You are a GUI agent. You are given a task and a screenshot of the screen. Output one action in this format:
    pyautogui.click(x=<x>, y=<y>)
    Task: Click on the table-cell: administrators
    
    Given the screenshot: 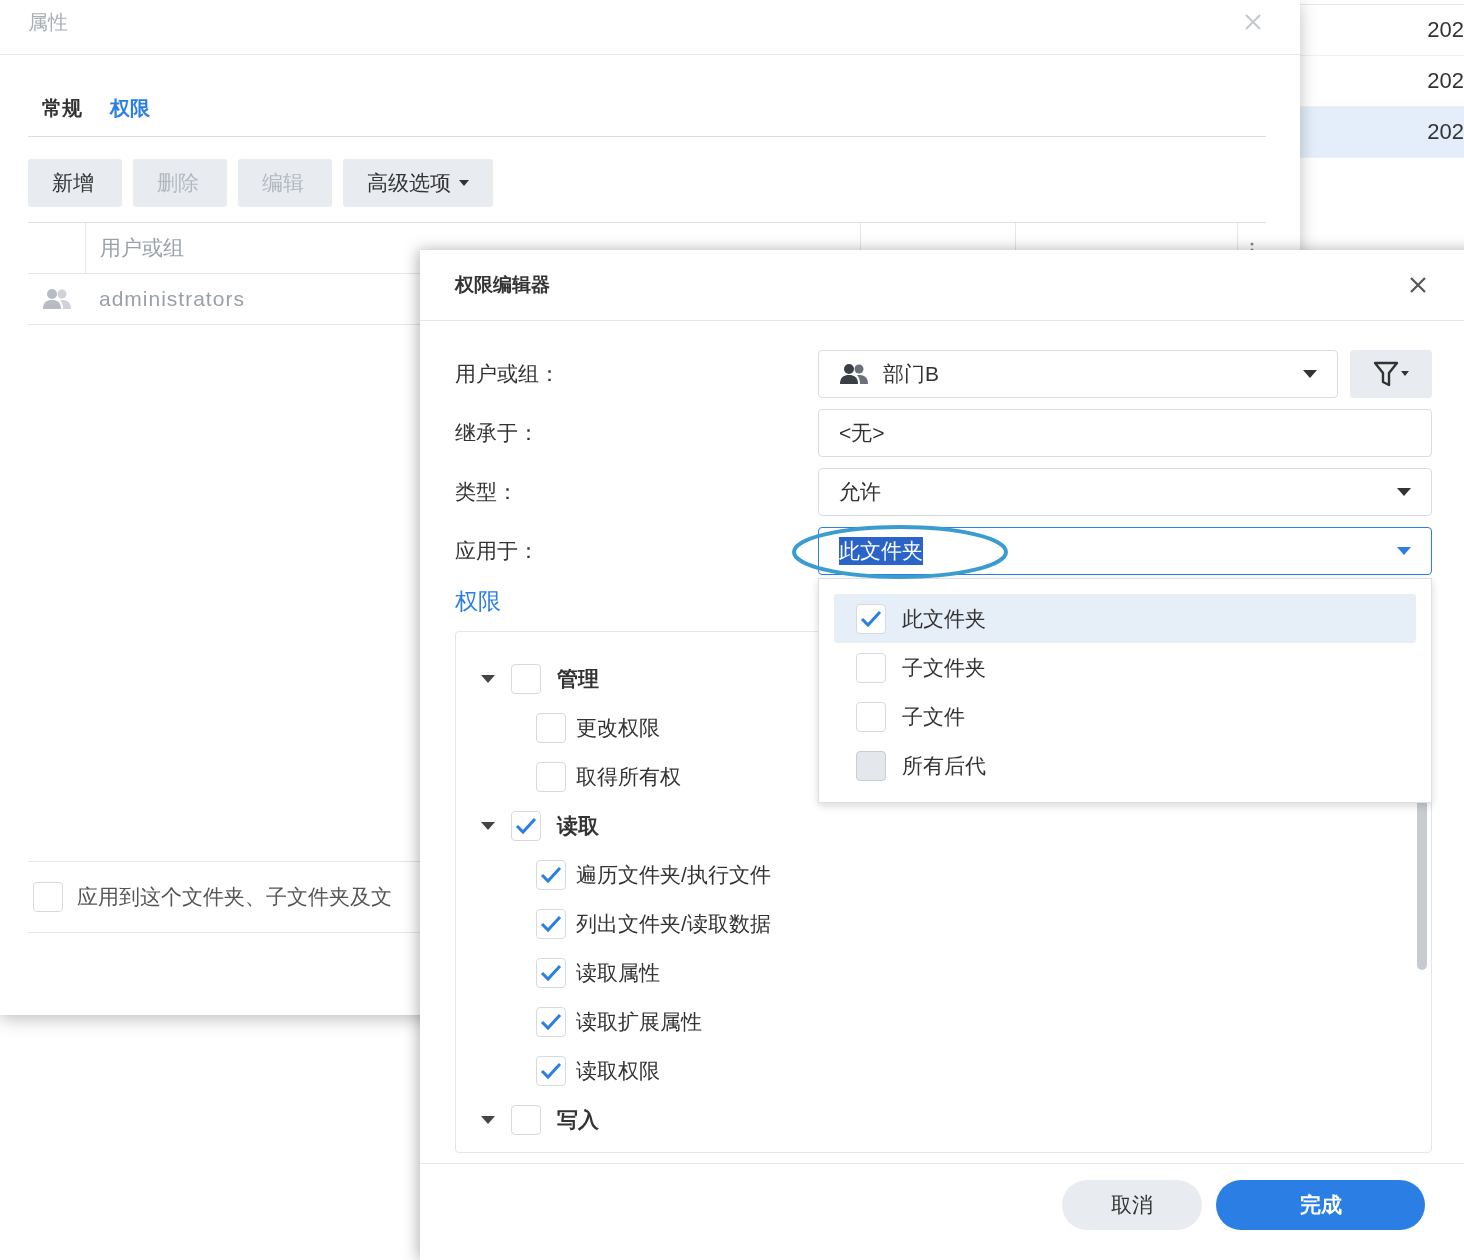 What is the action you would take?
    pyautogui.click(x=172, y=298)
    